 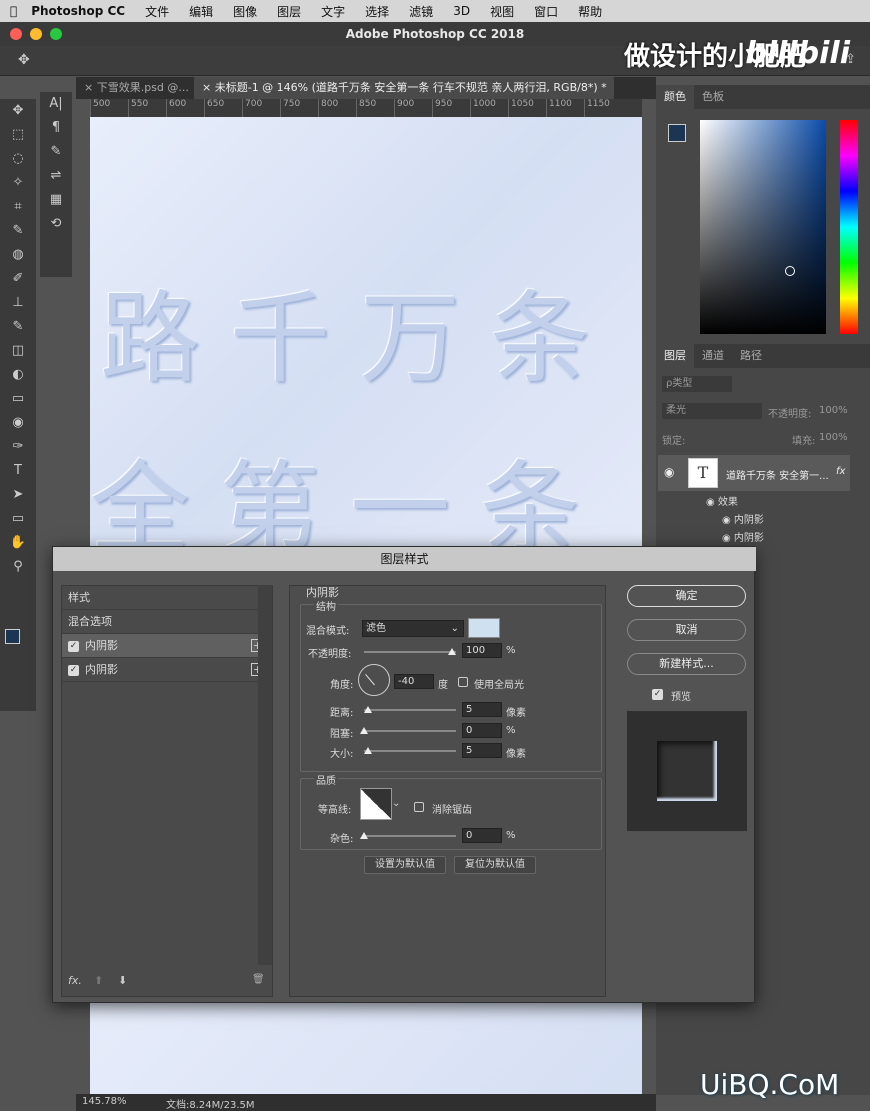 What do you see at coordinates (18, 279) in the screenshot?
I see `brush-tool-icon: ✐` at bounding box center [18, 279].